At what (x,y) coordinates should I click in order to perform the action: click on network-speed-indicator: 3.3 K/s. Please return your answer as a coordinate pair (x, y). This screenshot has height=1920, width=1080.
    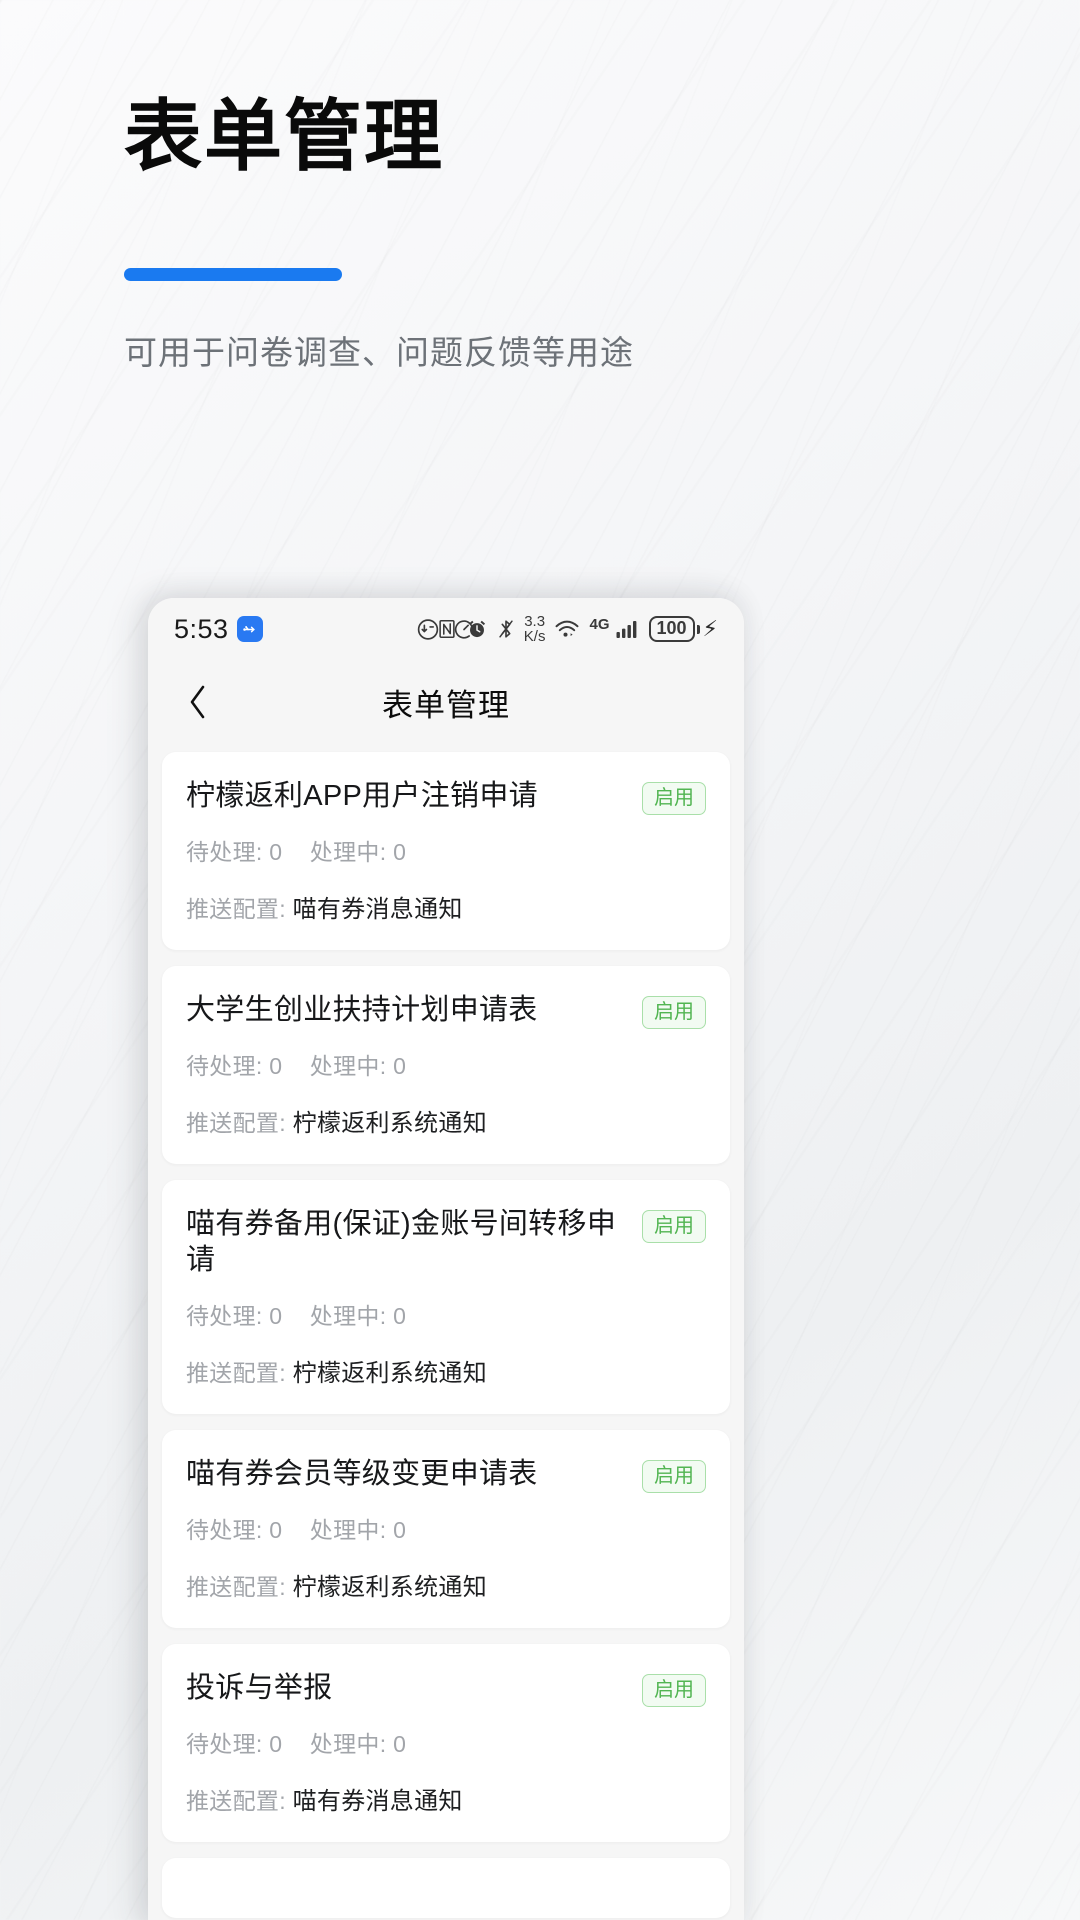
    Looking at the image, I should click on (535, 629).